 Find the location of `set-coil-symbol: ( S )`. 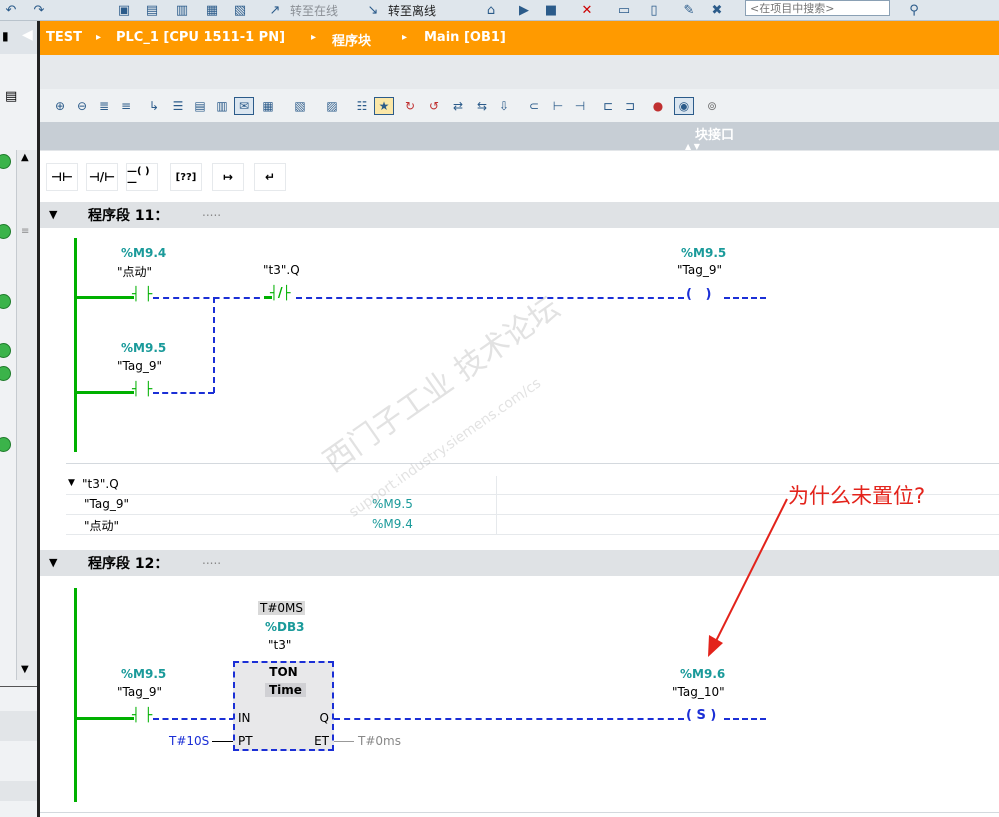

set-coil-symbol: ( S ) is located at coordinates (701, 715).